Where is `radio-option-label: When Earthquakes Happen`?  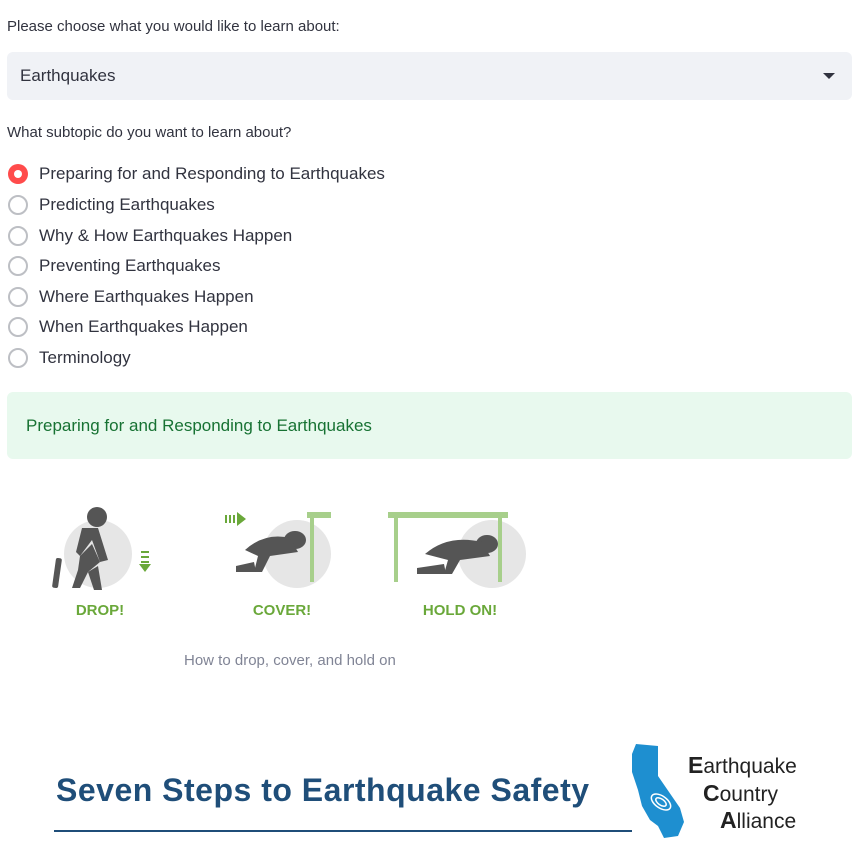
radio-option-label: When Earthquakes Happen is located at coordinates (143, 326).